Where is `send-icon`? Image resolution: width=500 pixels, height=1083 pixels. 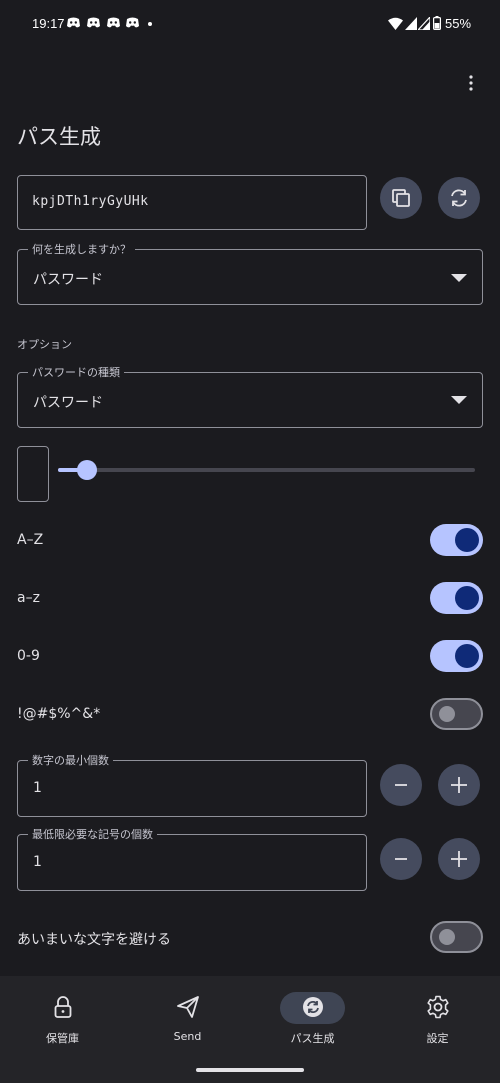
send-icon is located at coordinates (188, 1007).